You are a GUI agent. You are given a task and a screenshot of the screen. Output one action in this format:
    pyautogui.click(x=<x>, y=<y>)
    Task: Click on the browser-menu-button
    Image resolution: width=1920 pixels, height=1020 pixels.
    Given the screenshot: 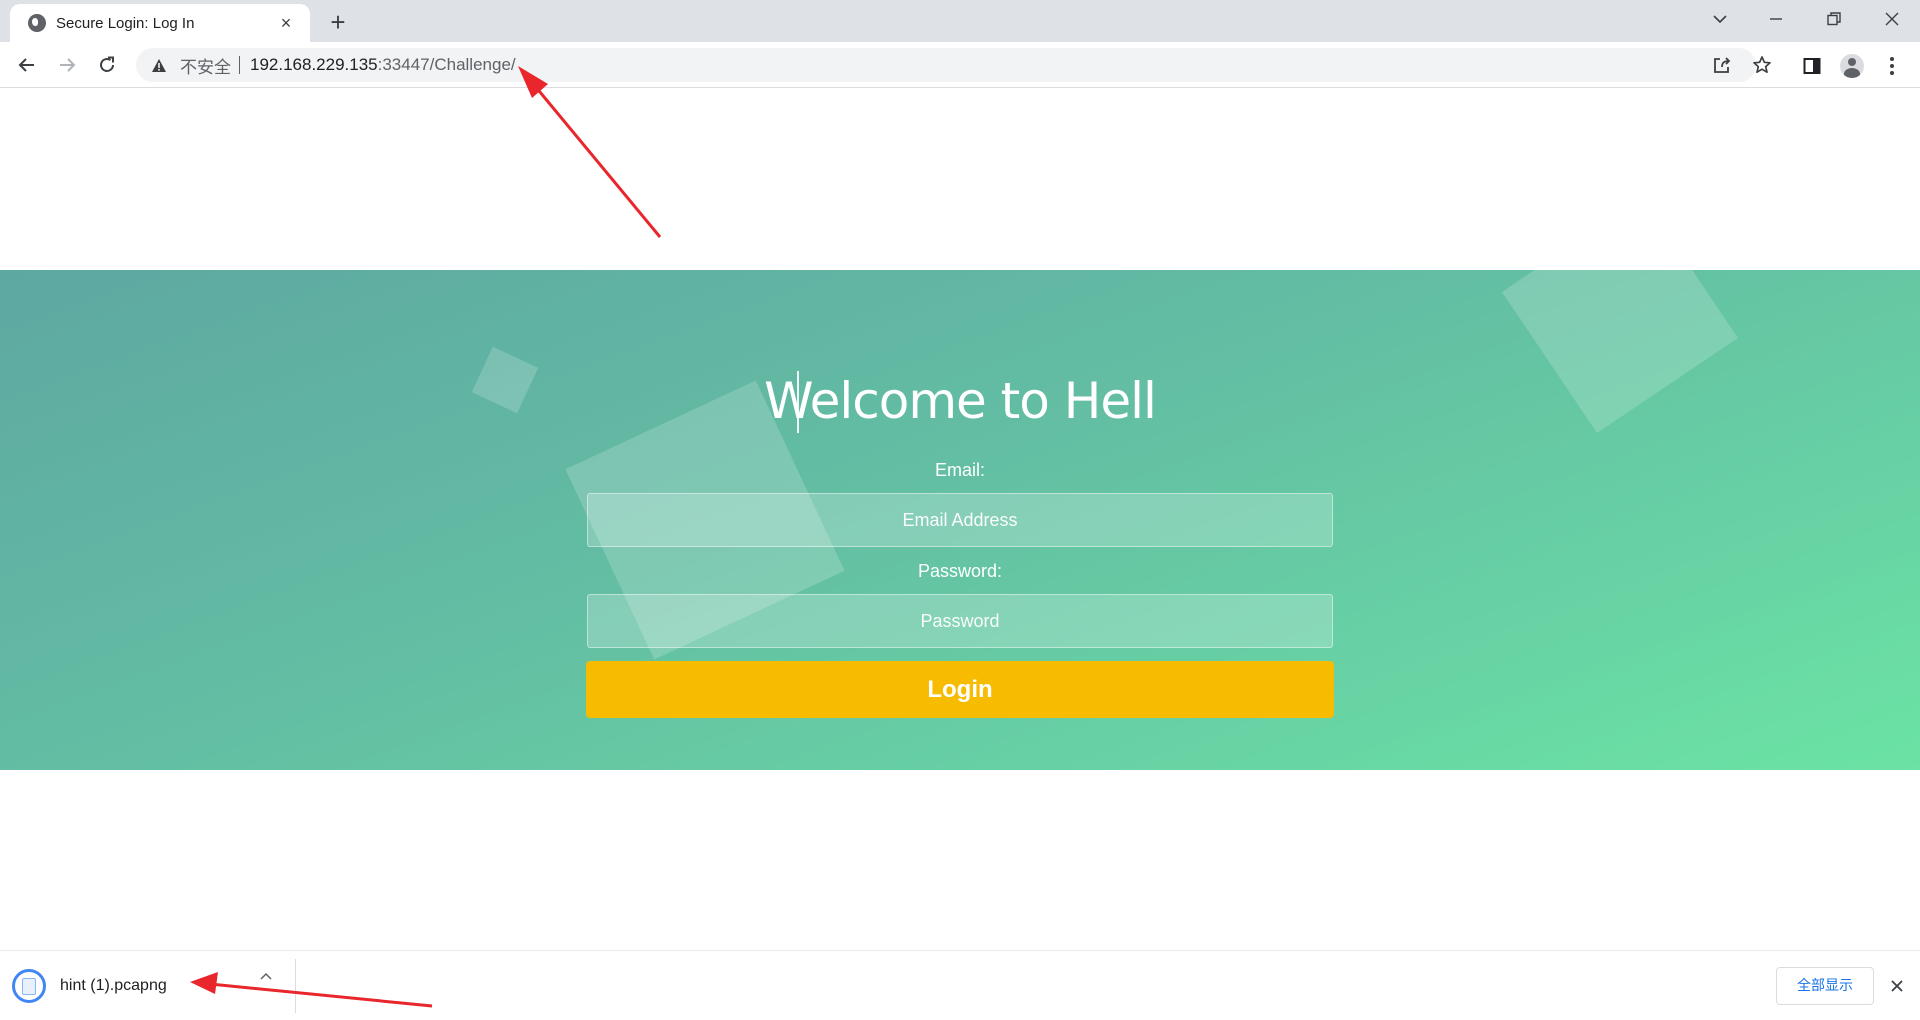 What is the action you would take?
    pyautogui.click(x=1892, y=66)
    